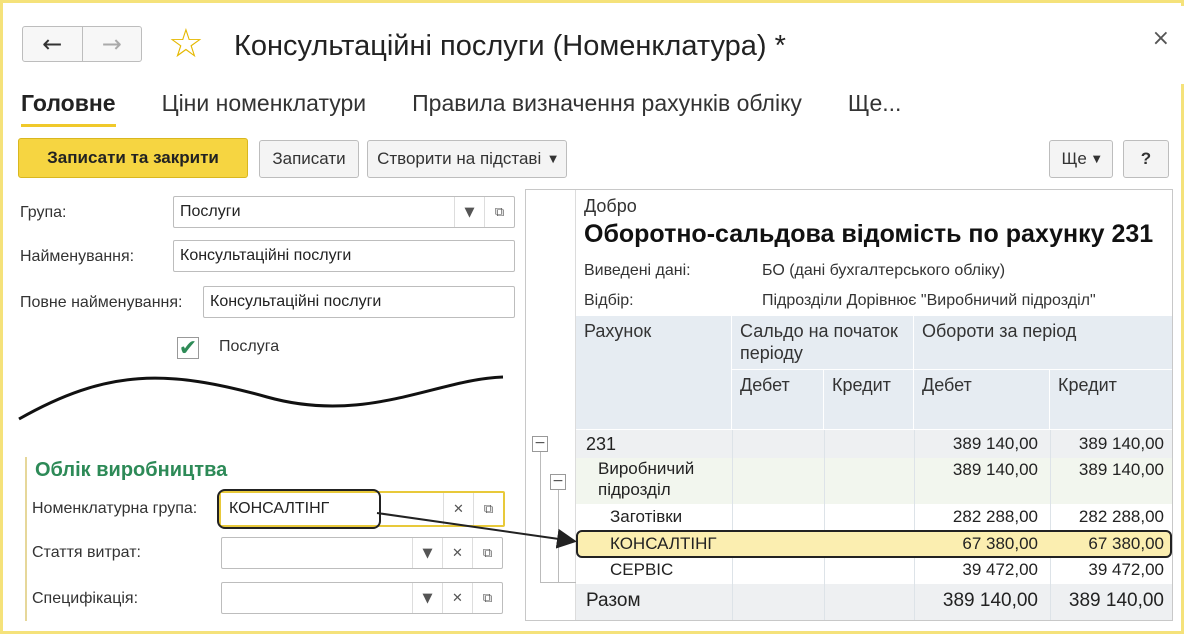 The width and height of the screenshot is (1184, 634). What do you see at coordinates (264, 107) in the screenshot?
I see `tab-prices: Ціни номенклатури` at bounding box center [264, 107].